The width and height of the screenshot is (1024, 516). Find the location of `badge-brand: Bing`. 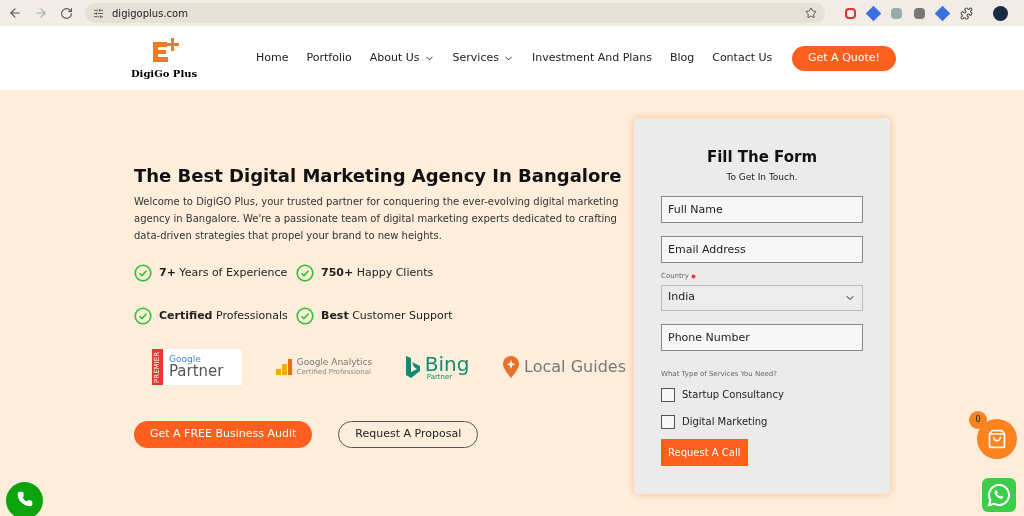

badge-brand: Bing is located at coordinates (447, 363).